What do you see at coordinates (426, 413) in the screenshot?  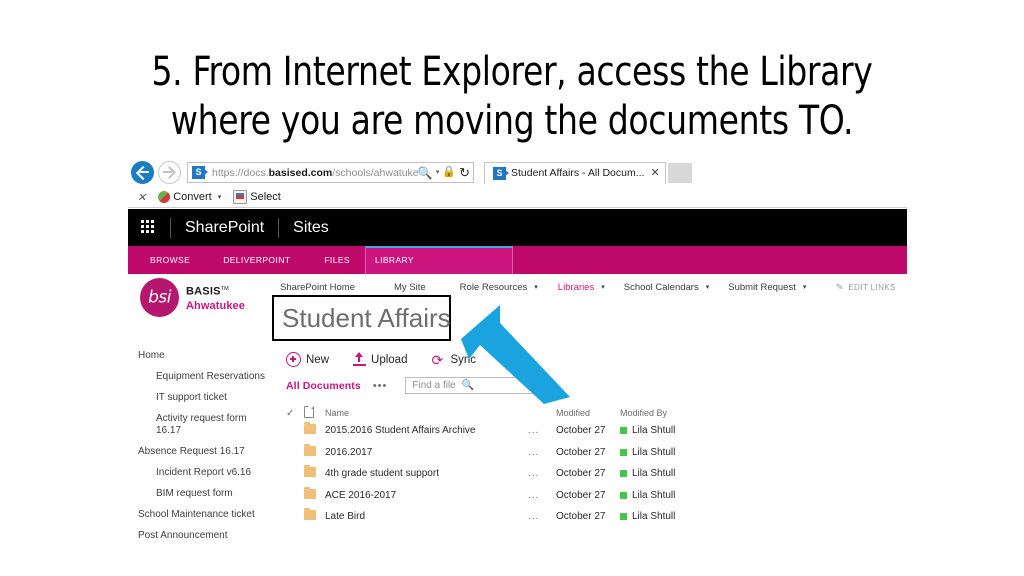 I see `column-header-name: Name` at bounding box center [426, 413].